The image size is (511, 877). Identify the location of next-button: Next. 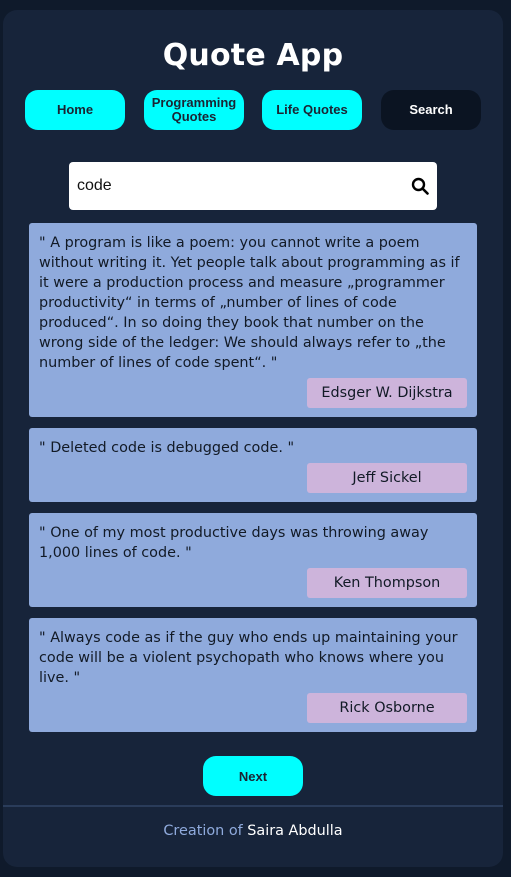
(253, 776).